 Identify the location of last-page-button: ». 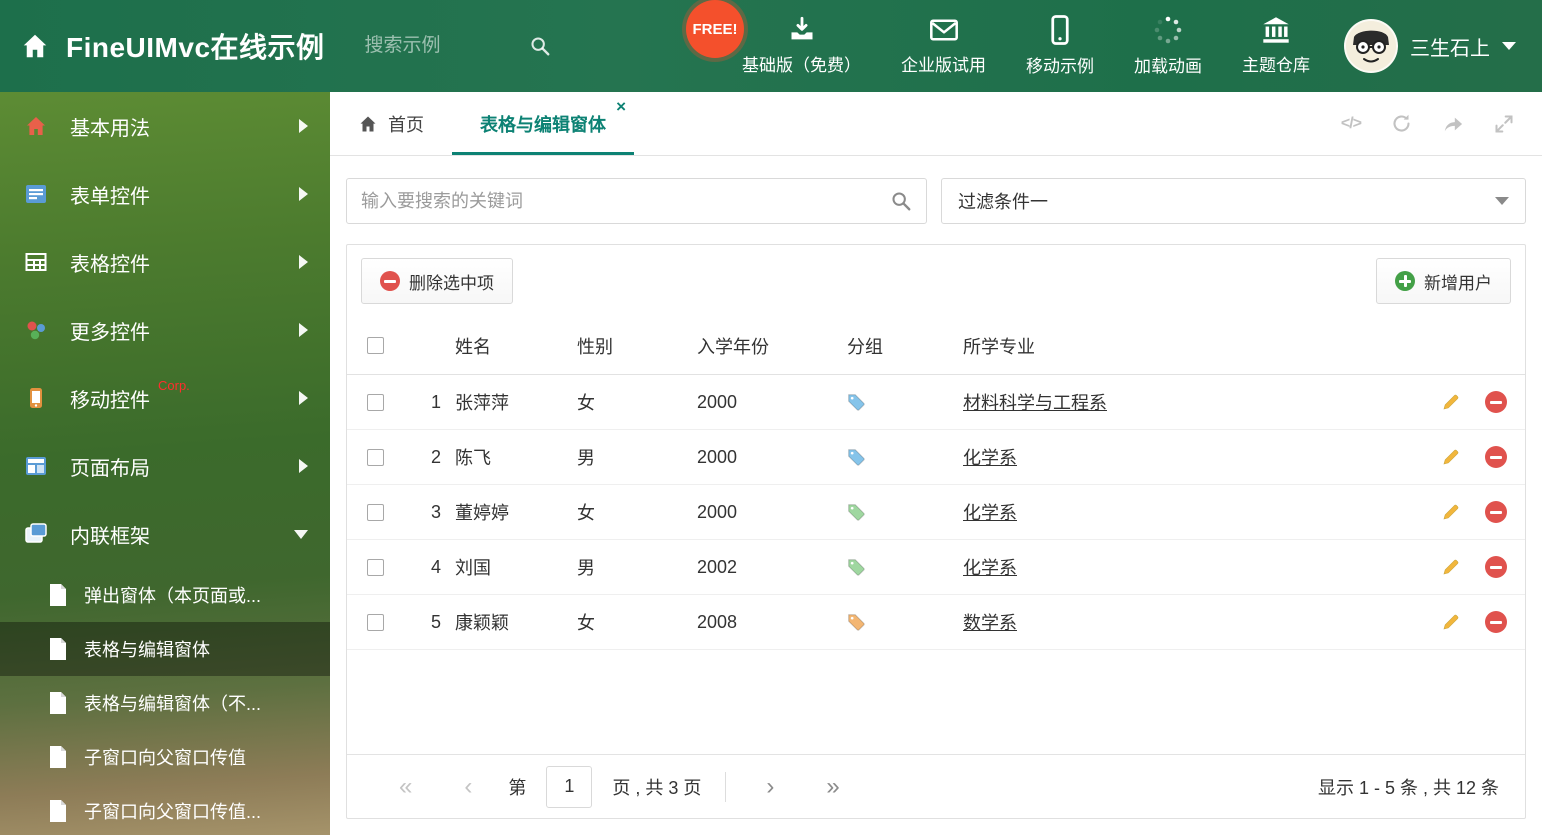
(832, 786).